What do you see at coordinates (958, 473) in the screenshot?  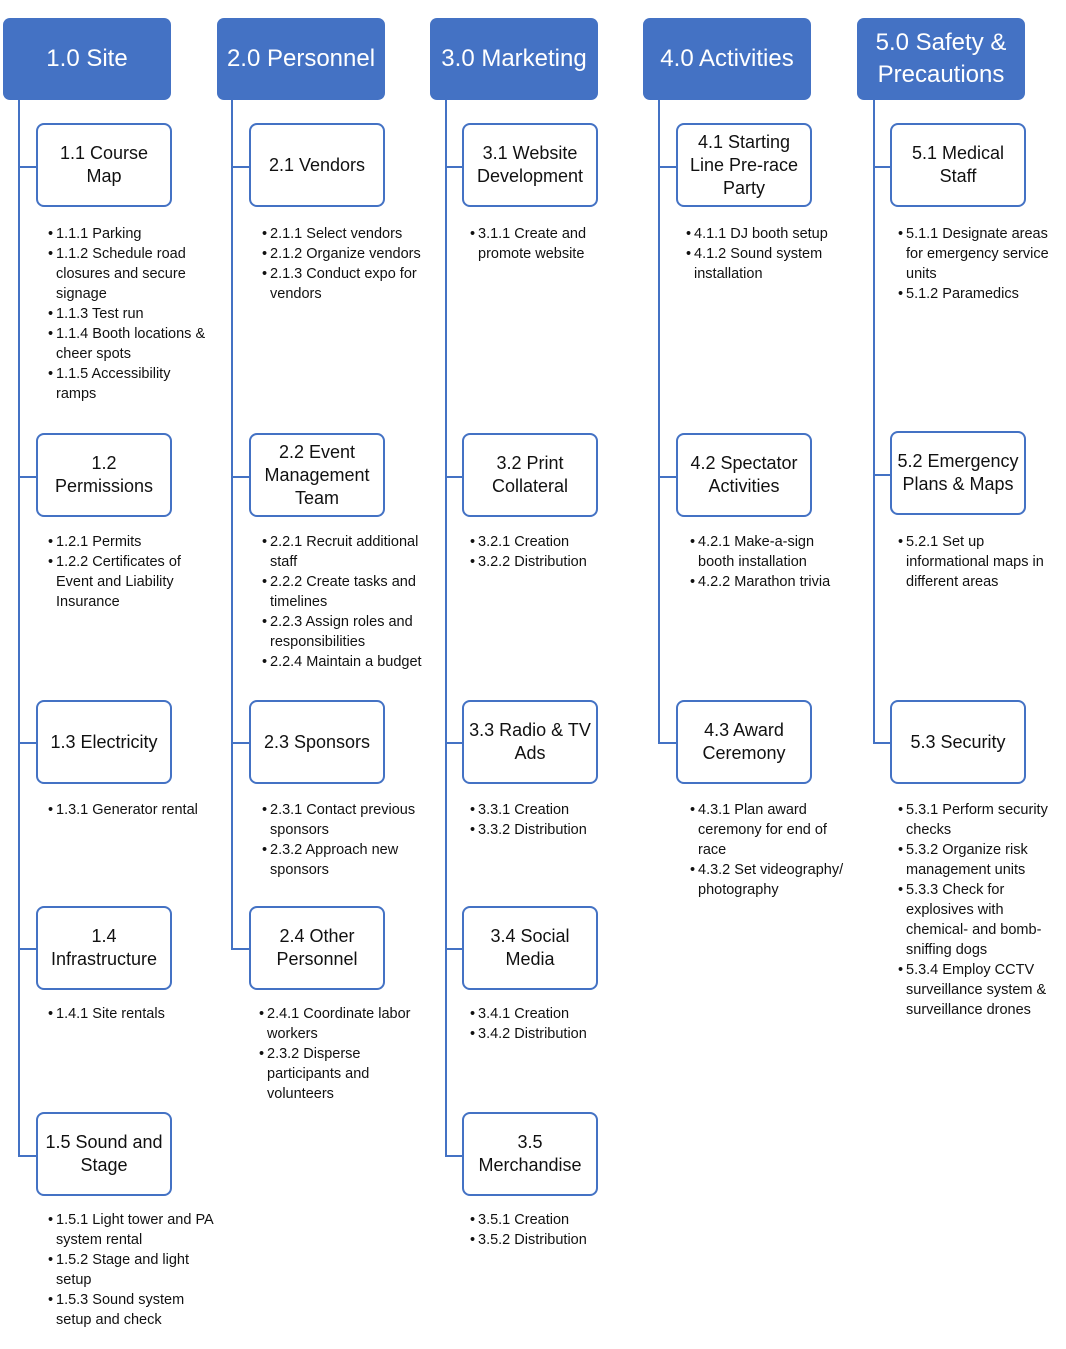 I see `task-box-emergency-plans: 5.2 Emergency Plans & Maps` at bounding box center [958, 473].